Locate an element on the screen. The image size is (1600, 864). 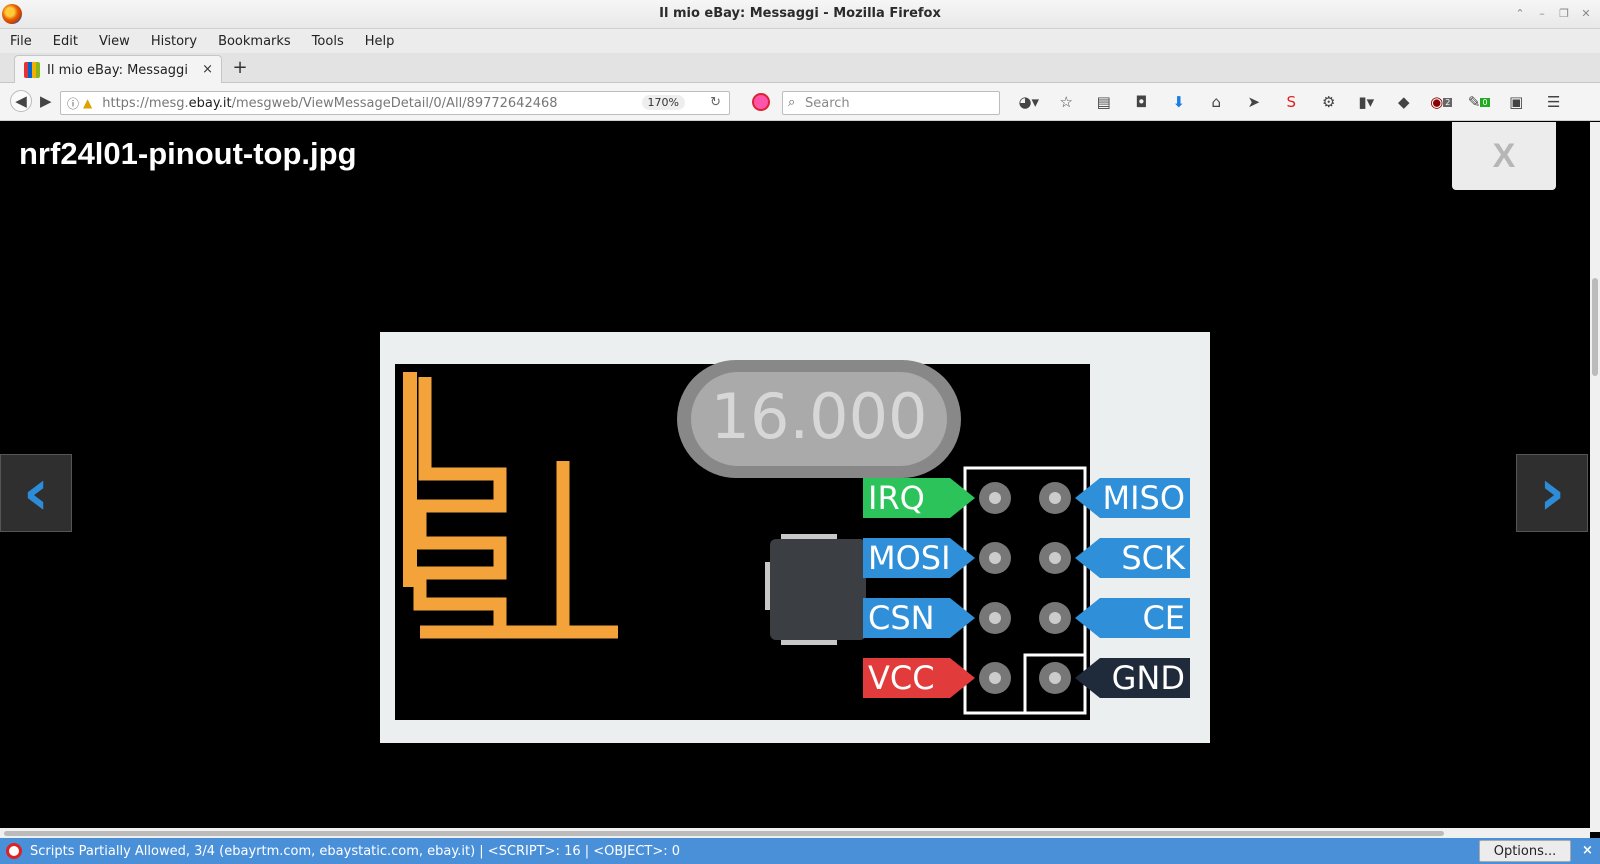
pocket-icon: ◘ is located at coordinates (1142, 102).